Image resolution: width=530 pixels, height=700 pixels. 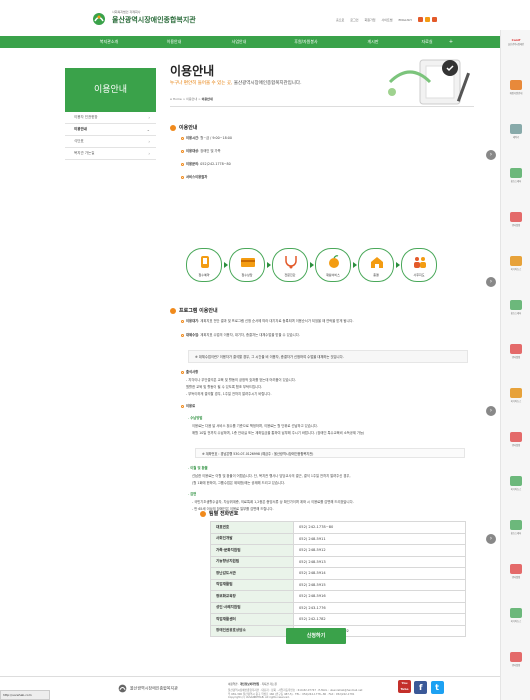 What do you see at coordinates (354, 20) in the screenshot?
I see `util-link-login: 로그인` at bounding box center [354, 20].